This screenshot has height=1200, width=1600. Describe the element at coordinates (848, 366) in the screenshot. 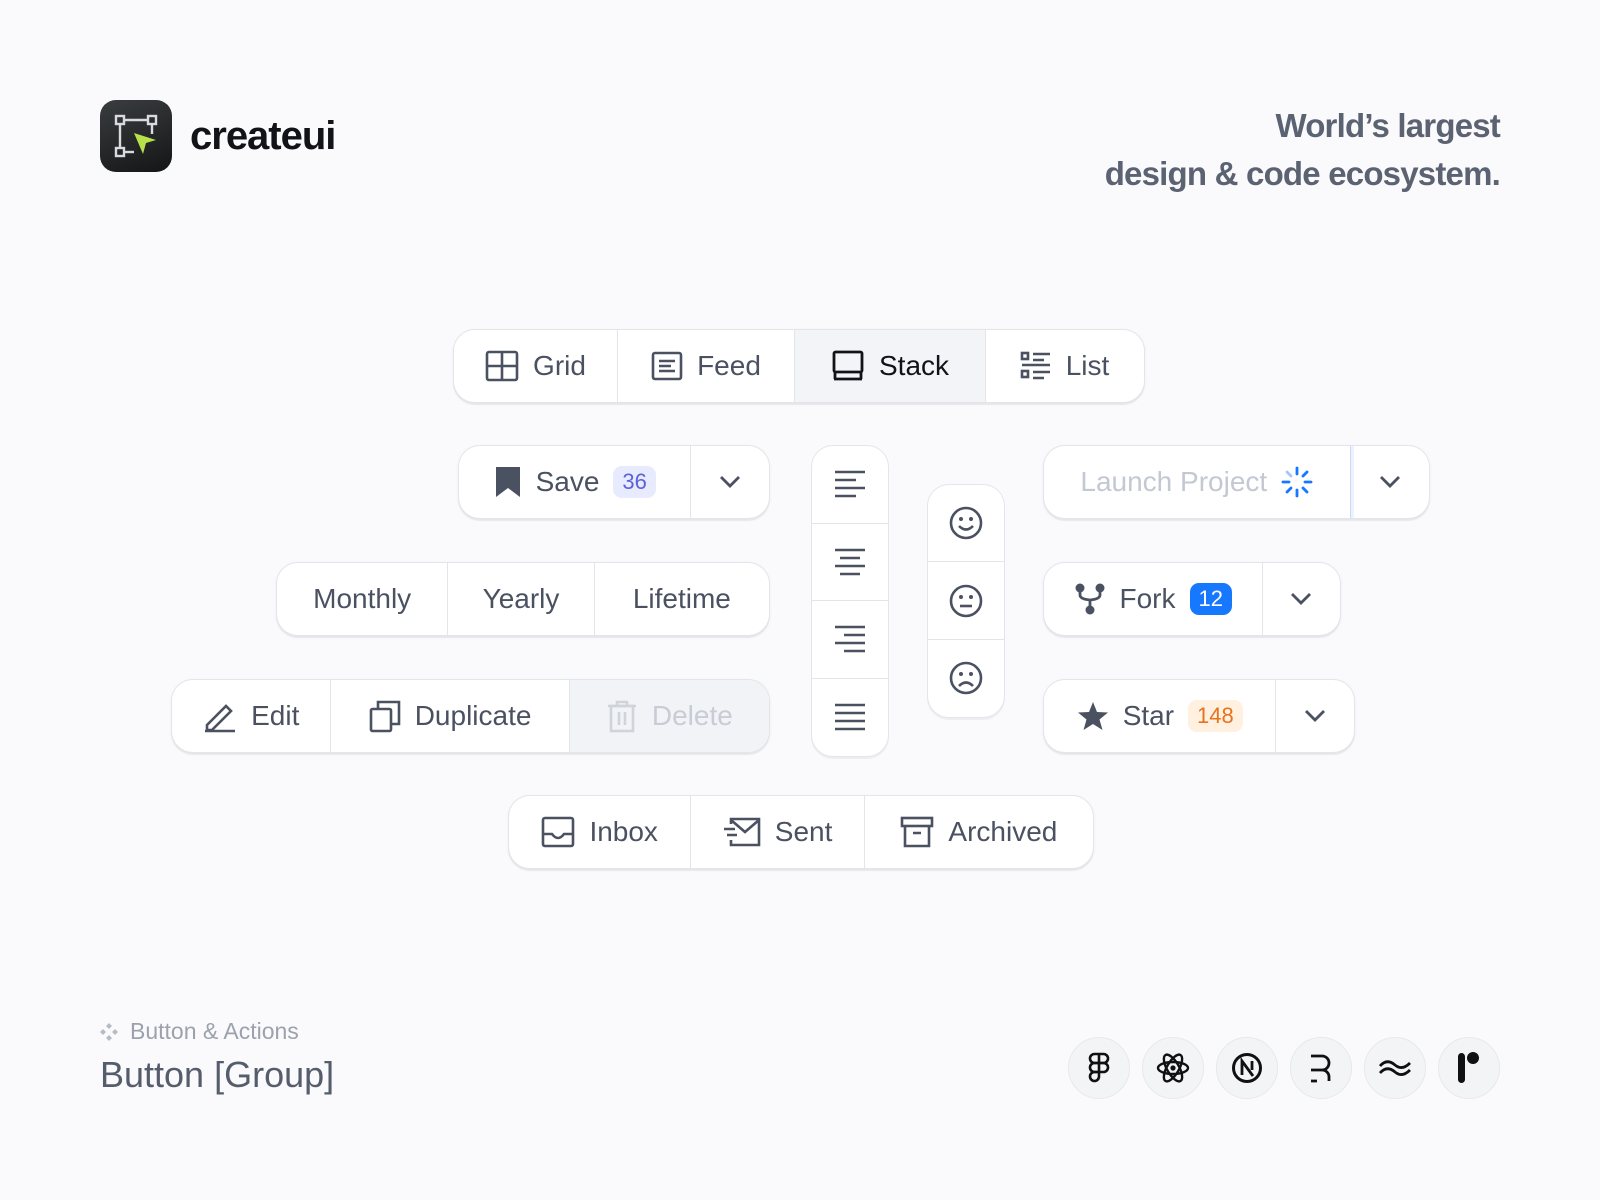

I see `stack-icon` at that location.